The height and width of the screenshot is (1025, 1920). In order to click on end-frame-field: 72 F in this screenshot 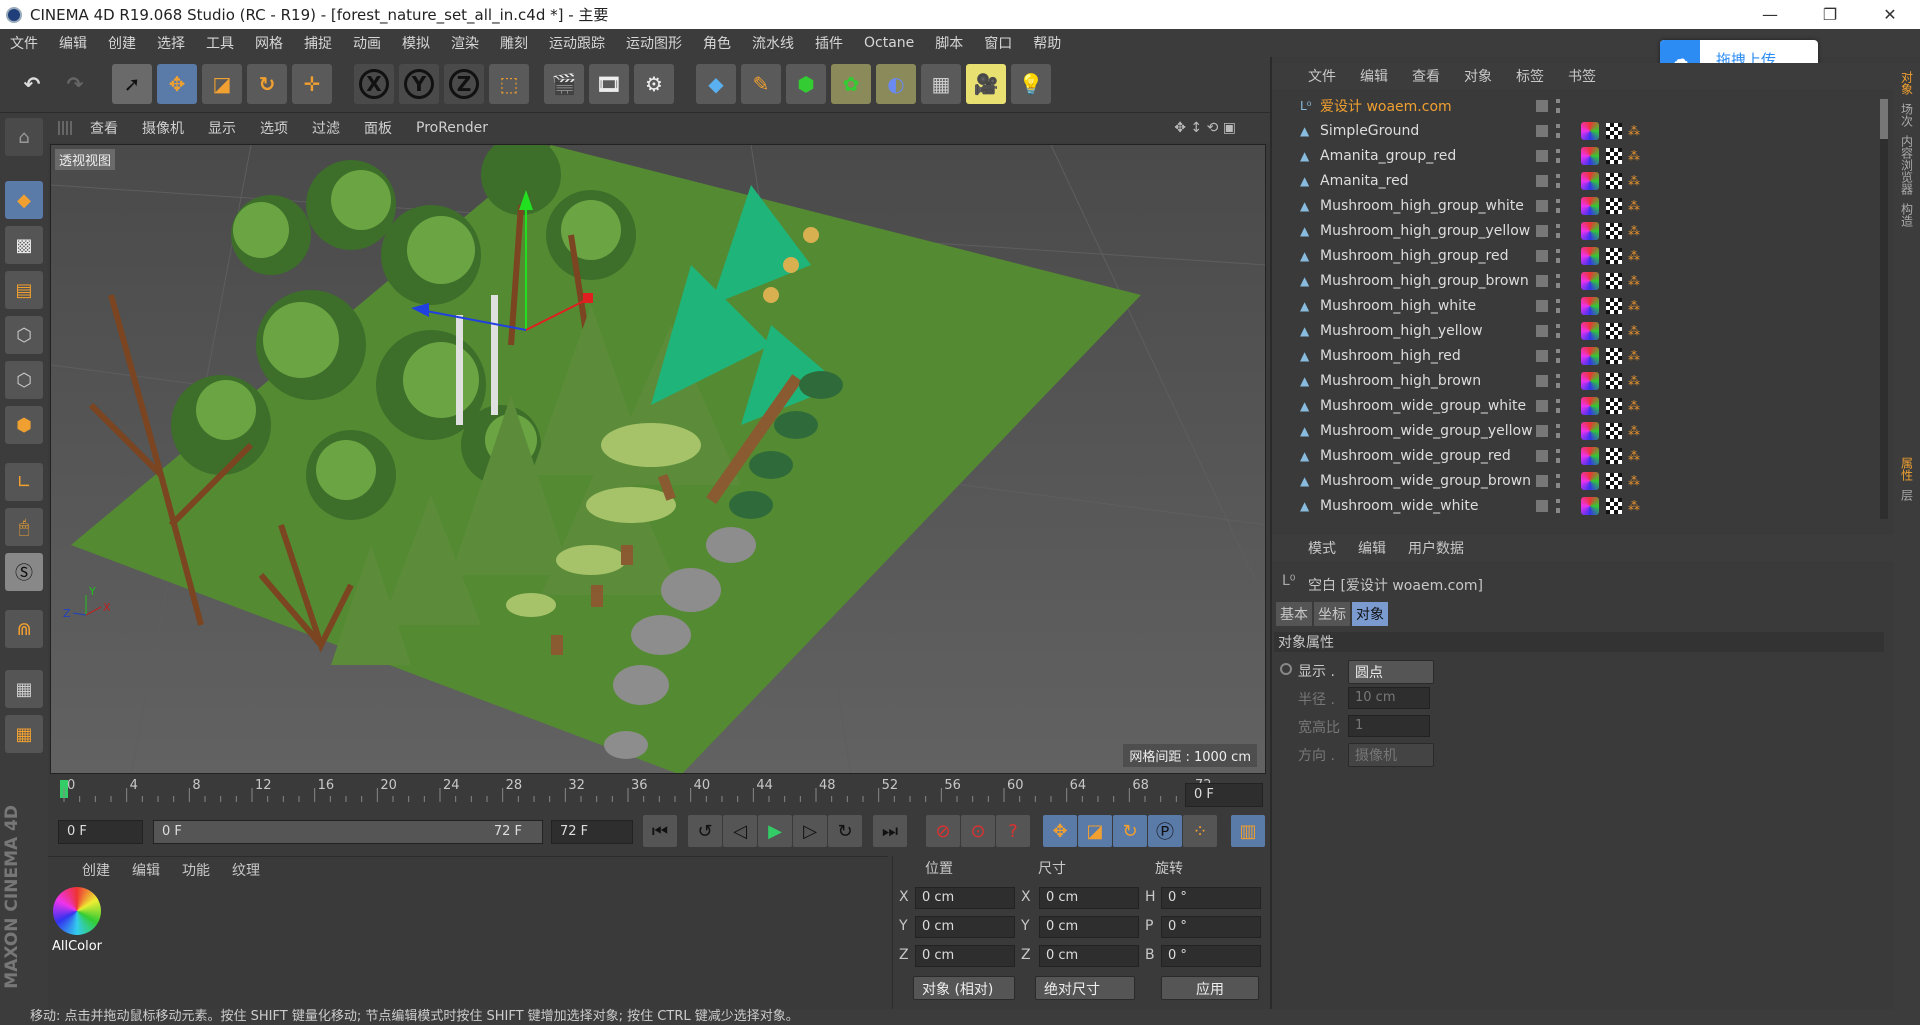, I will do `click(592, 832)`.